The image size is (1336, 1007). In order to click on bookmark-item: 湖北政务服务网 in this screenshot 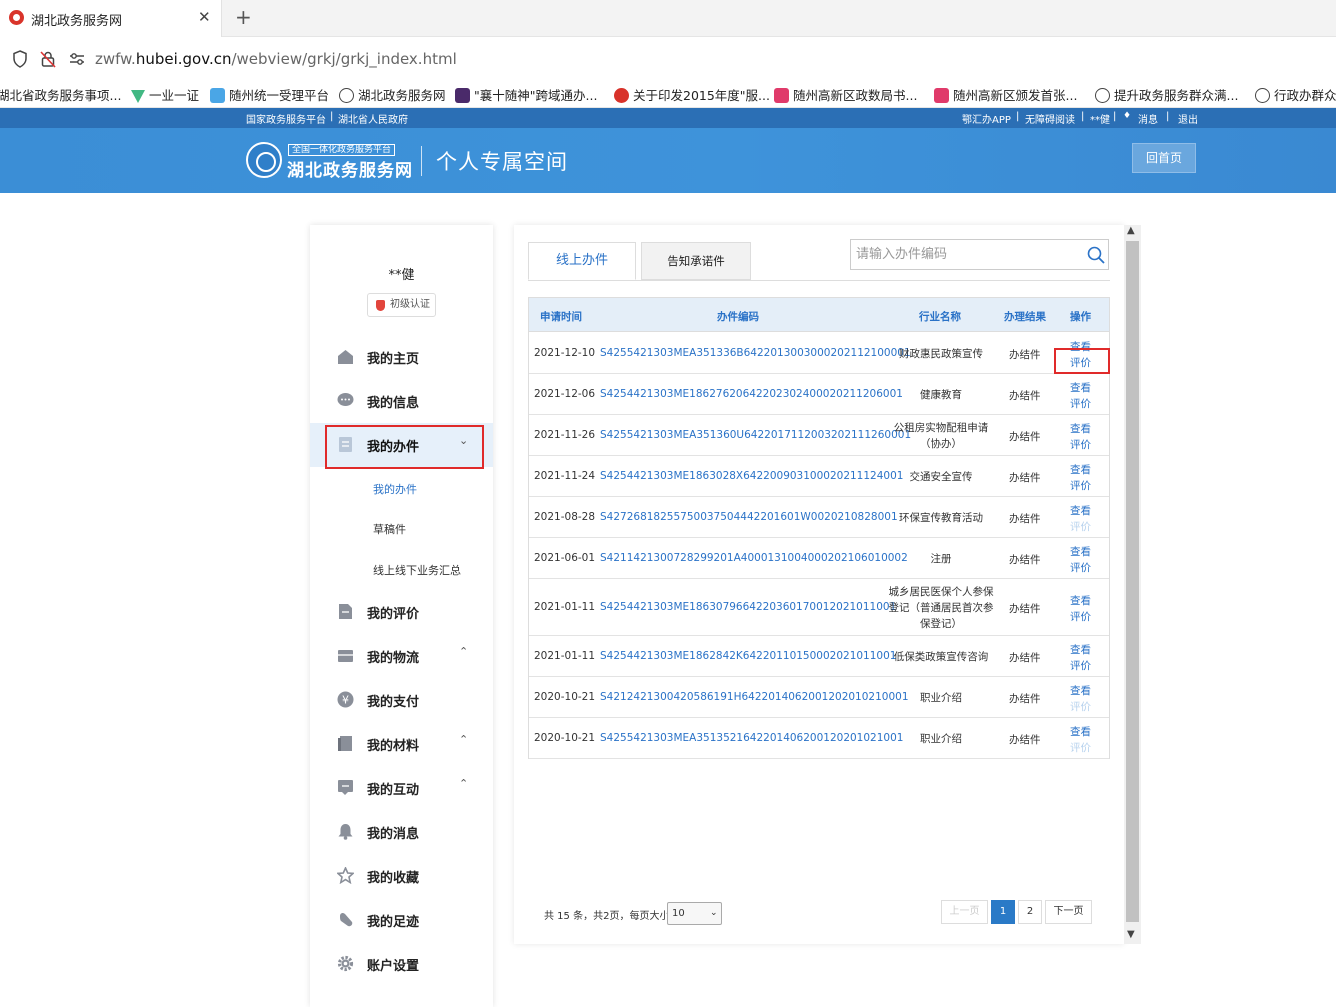, I will do `click(392, 94)`.